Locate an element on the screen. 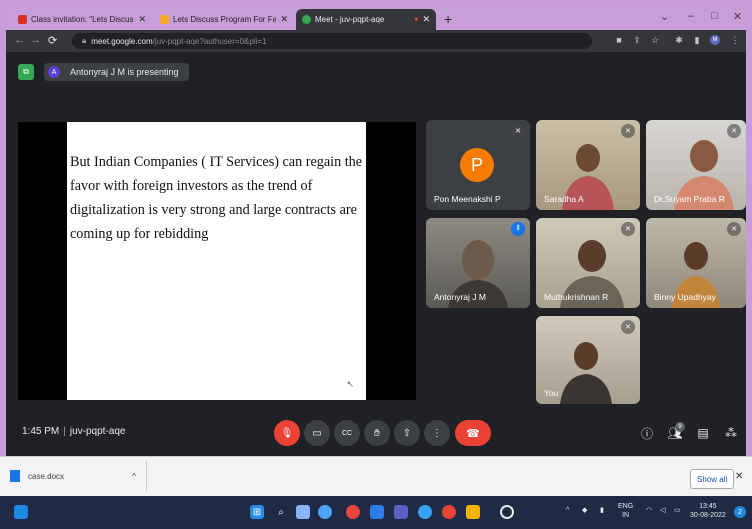 The width and height of the screenshot is (752, 529). app-icon is located at coordinates (507, 512).